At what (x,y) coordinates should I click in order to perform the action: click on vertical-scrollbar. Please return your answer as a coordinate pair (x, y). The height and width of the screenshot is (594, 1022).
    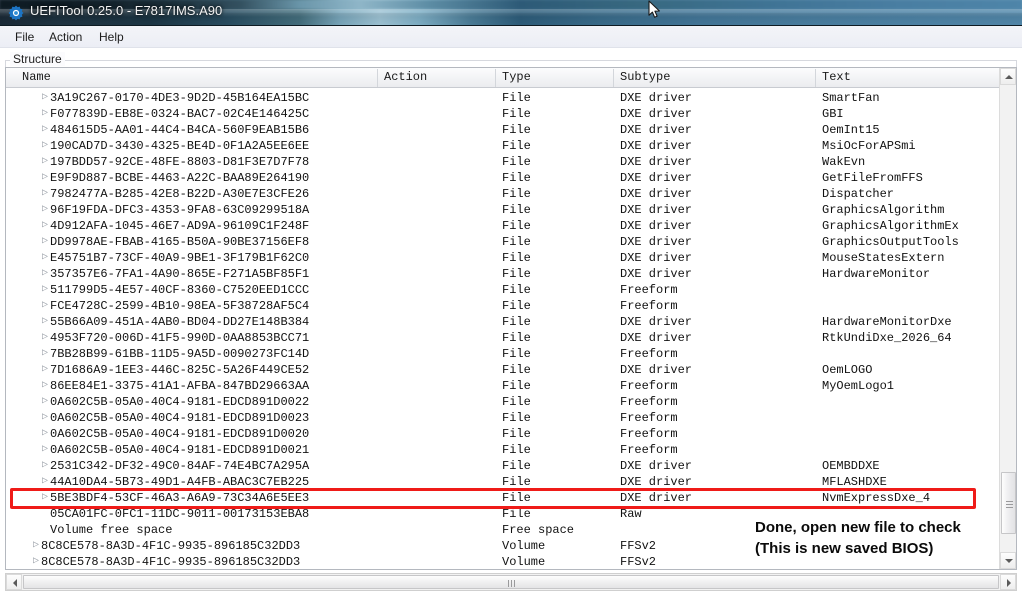
    Looking at the image, I should click on (1007, 318).